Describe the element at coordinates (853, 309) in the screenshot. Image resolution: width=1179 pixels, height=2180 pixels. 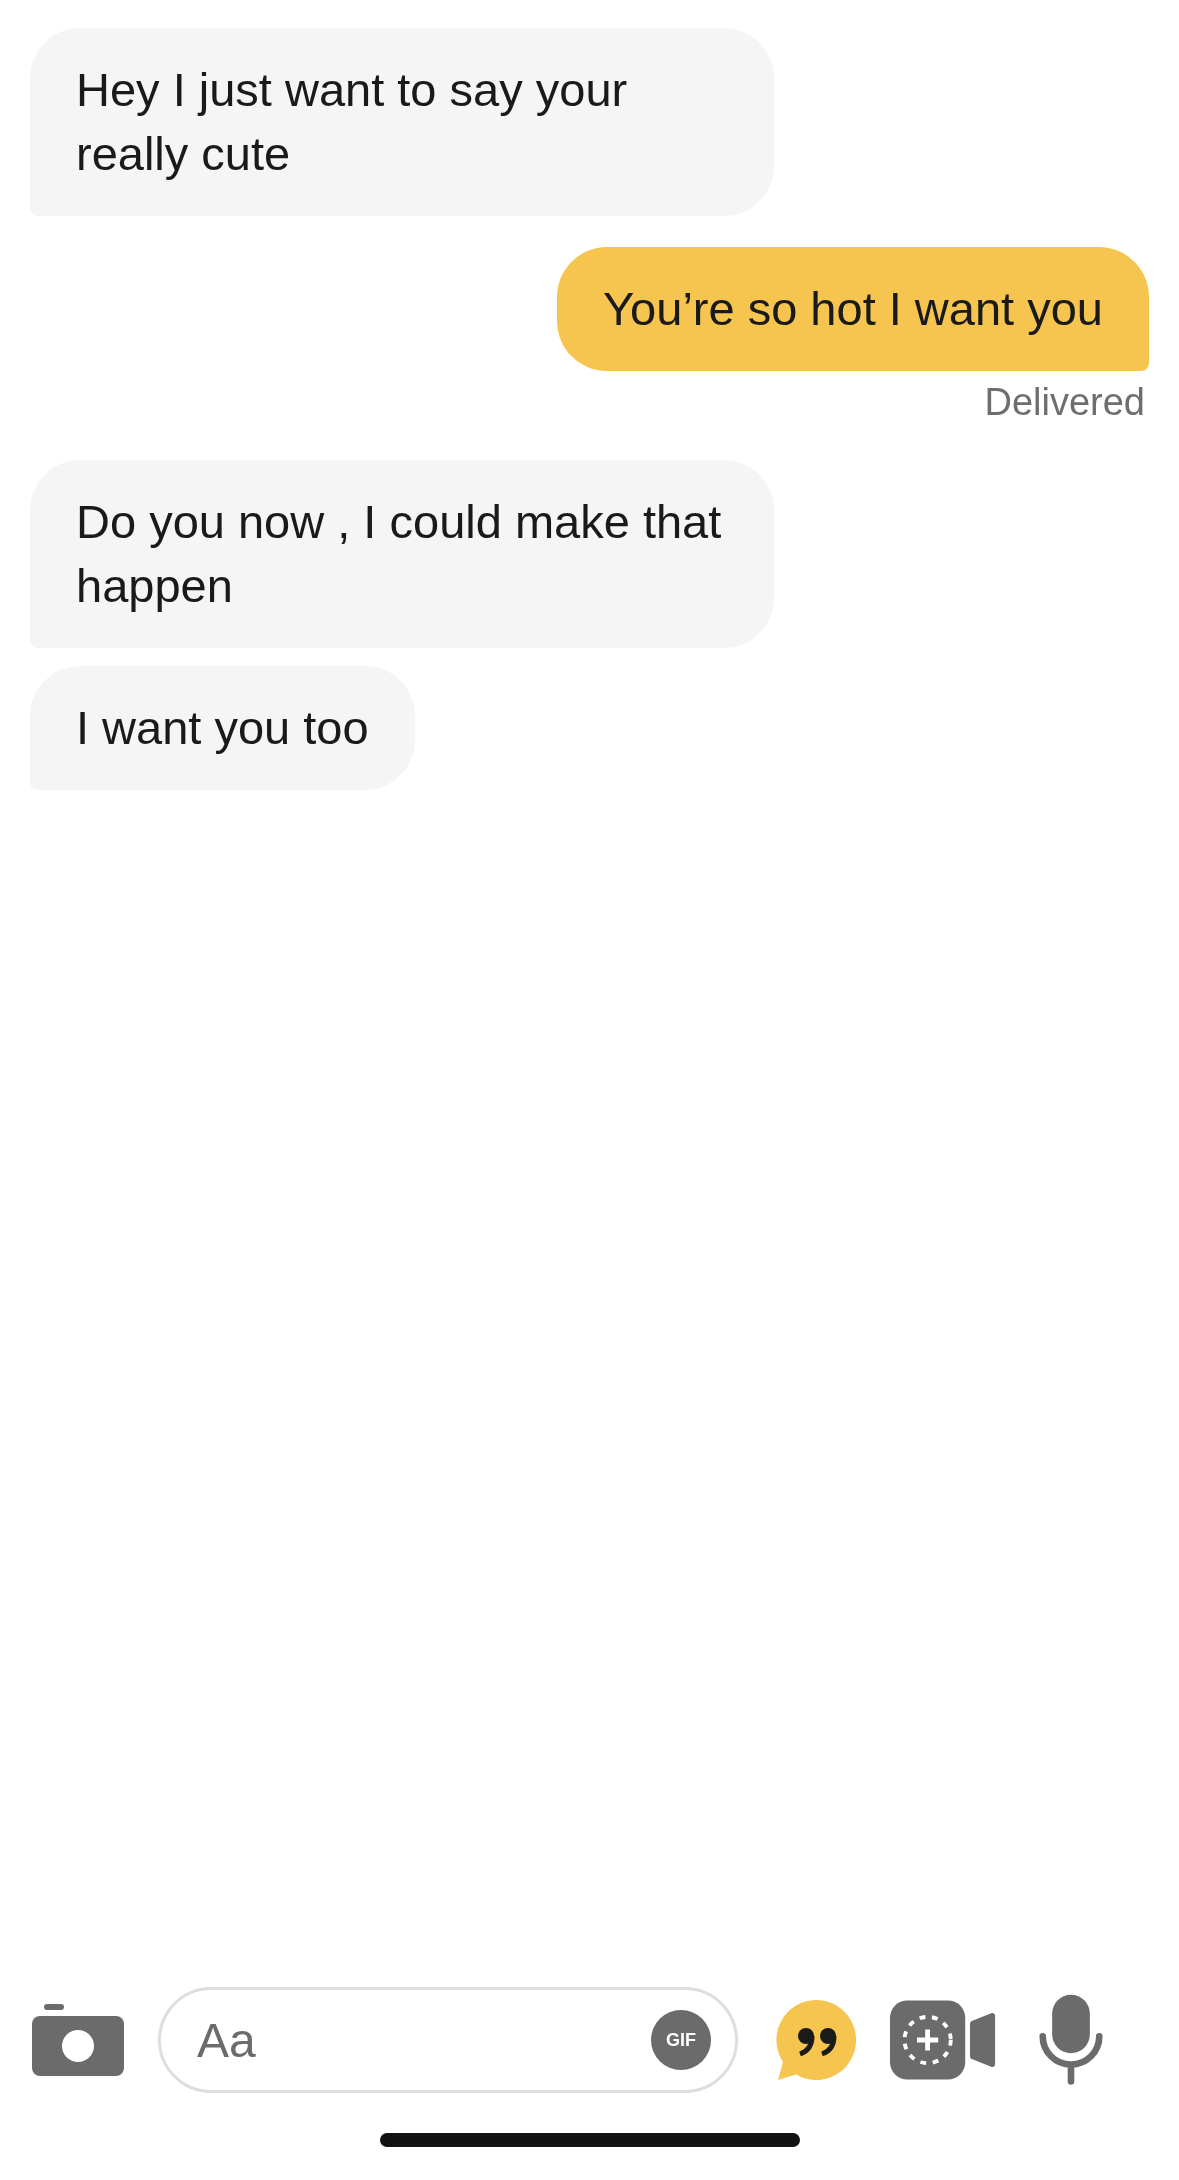
I see `message-bubble: You’re so hot I want you` at that location.